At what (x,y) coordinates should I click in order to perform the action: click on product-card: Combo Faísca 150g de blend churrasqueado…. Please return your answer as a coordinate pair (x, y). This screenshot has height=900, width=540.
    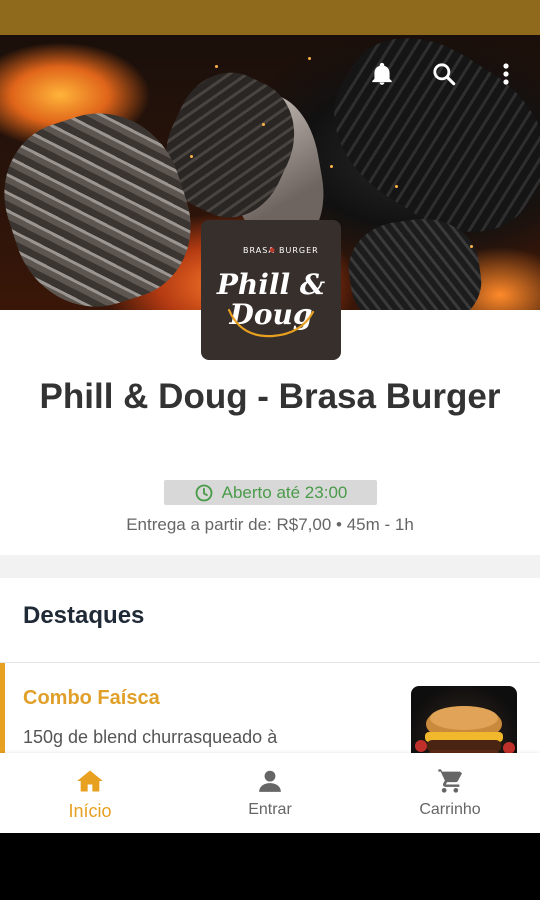
    Looking at the image, I should click on (270, 713).